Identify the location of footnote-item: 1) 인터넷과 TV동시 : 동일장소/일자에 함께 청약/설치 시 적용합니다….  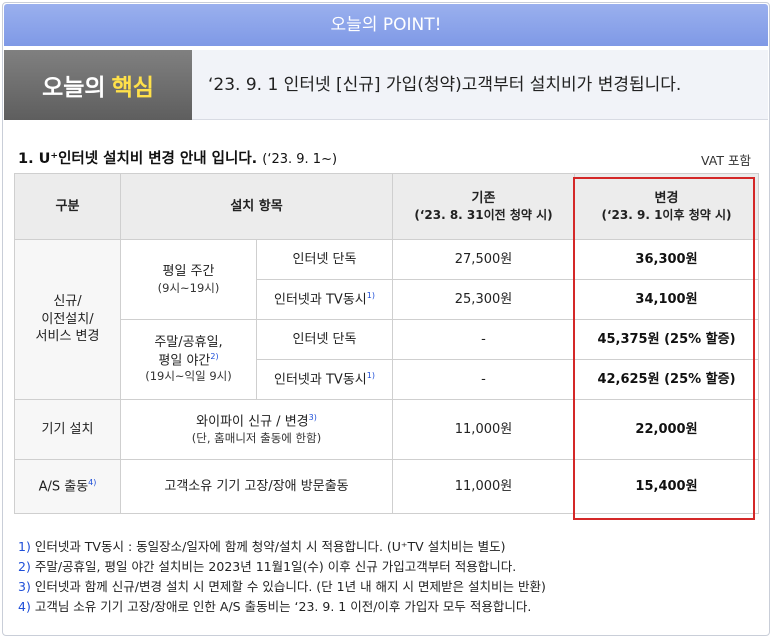
(388, 547).